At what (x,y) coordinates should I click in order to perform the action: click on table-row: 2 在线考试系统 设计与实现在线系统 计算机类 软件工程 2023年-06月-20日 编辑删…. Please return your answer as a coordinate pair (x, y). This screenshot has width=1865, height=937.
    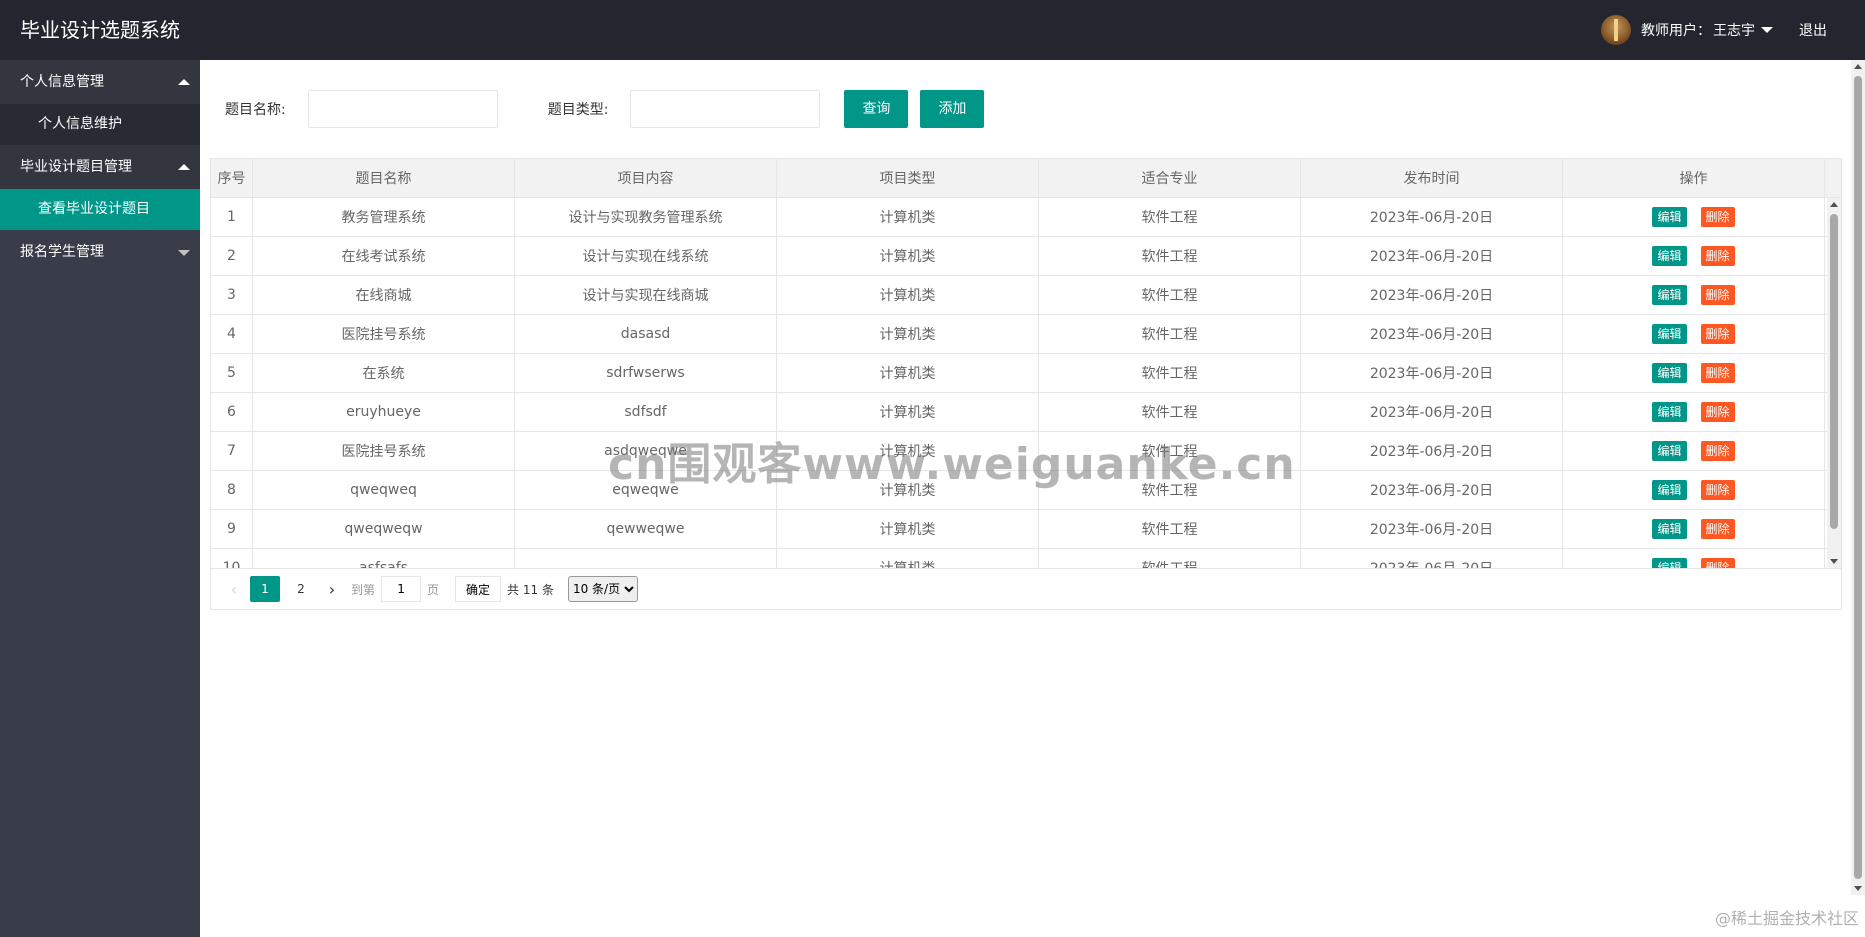
    Looking at the image, I should click on (1026, 256).